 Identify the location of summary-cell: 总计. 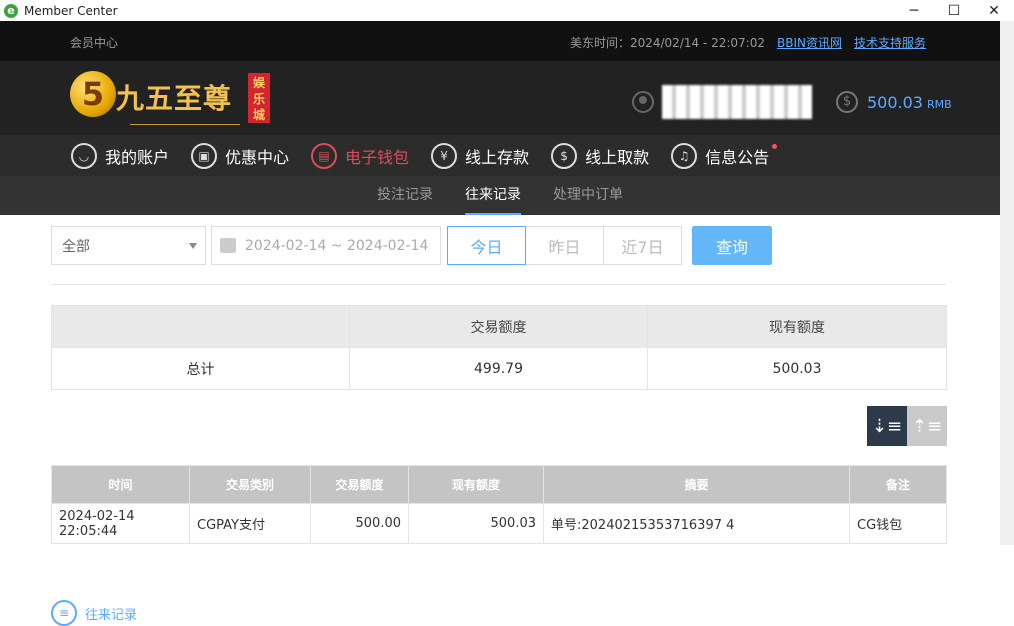
(200, 368).